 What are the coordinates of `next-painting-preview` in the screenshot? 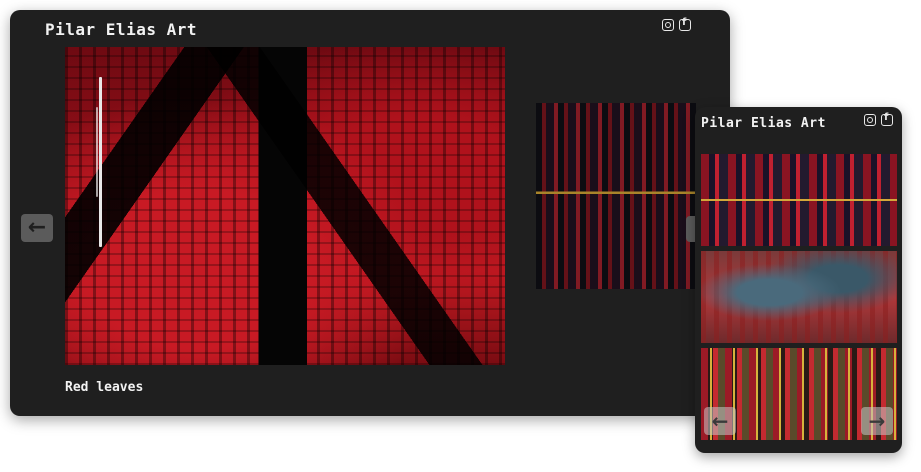 It's located at (616, 196).